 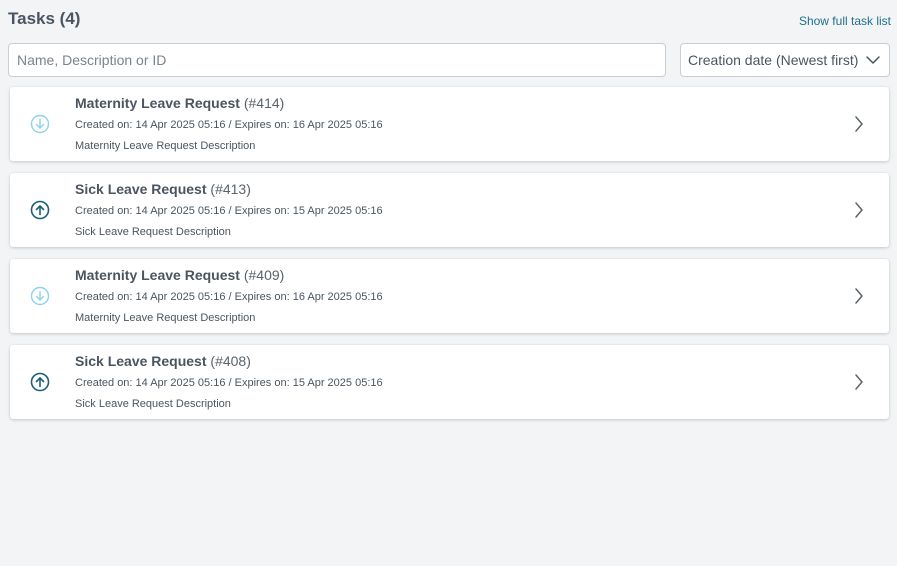 What do you see at coordinates (773, 60) in the screenshot?
I see `sort-selected-value: Creation date (Newest first)` at bounding box center [773, 60].